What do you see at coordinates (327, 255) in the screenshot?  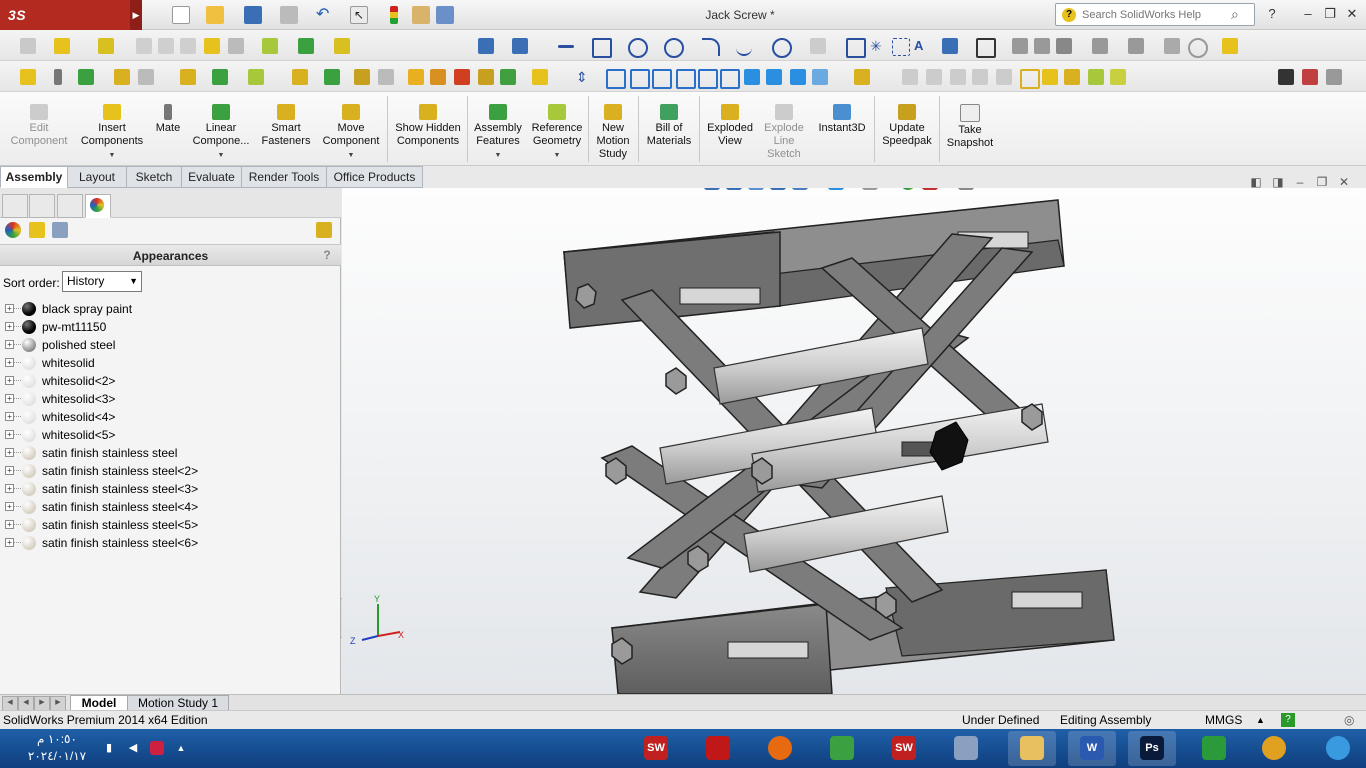 I see `help-icon: ?` at bounding box center [327, 255].